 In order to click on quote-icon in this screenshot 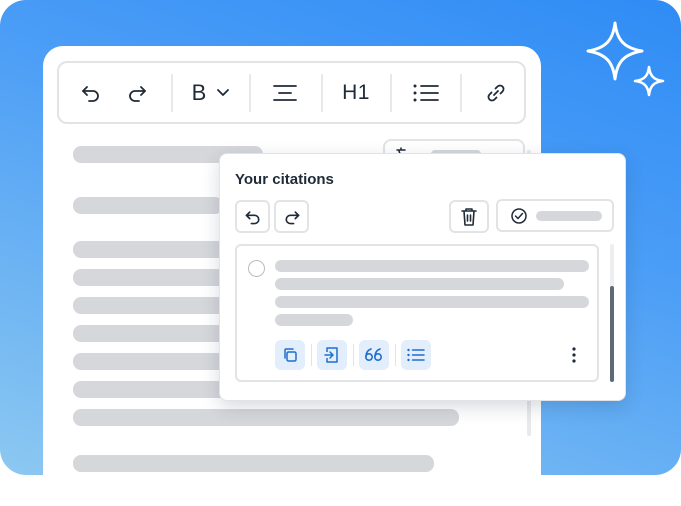, I will do `click(373, 355)`.